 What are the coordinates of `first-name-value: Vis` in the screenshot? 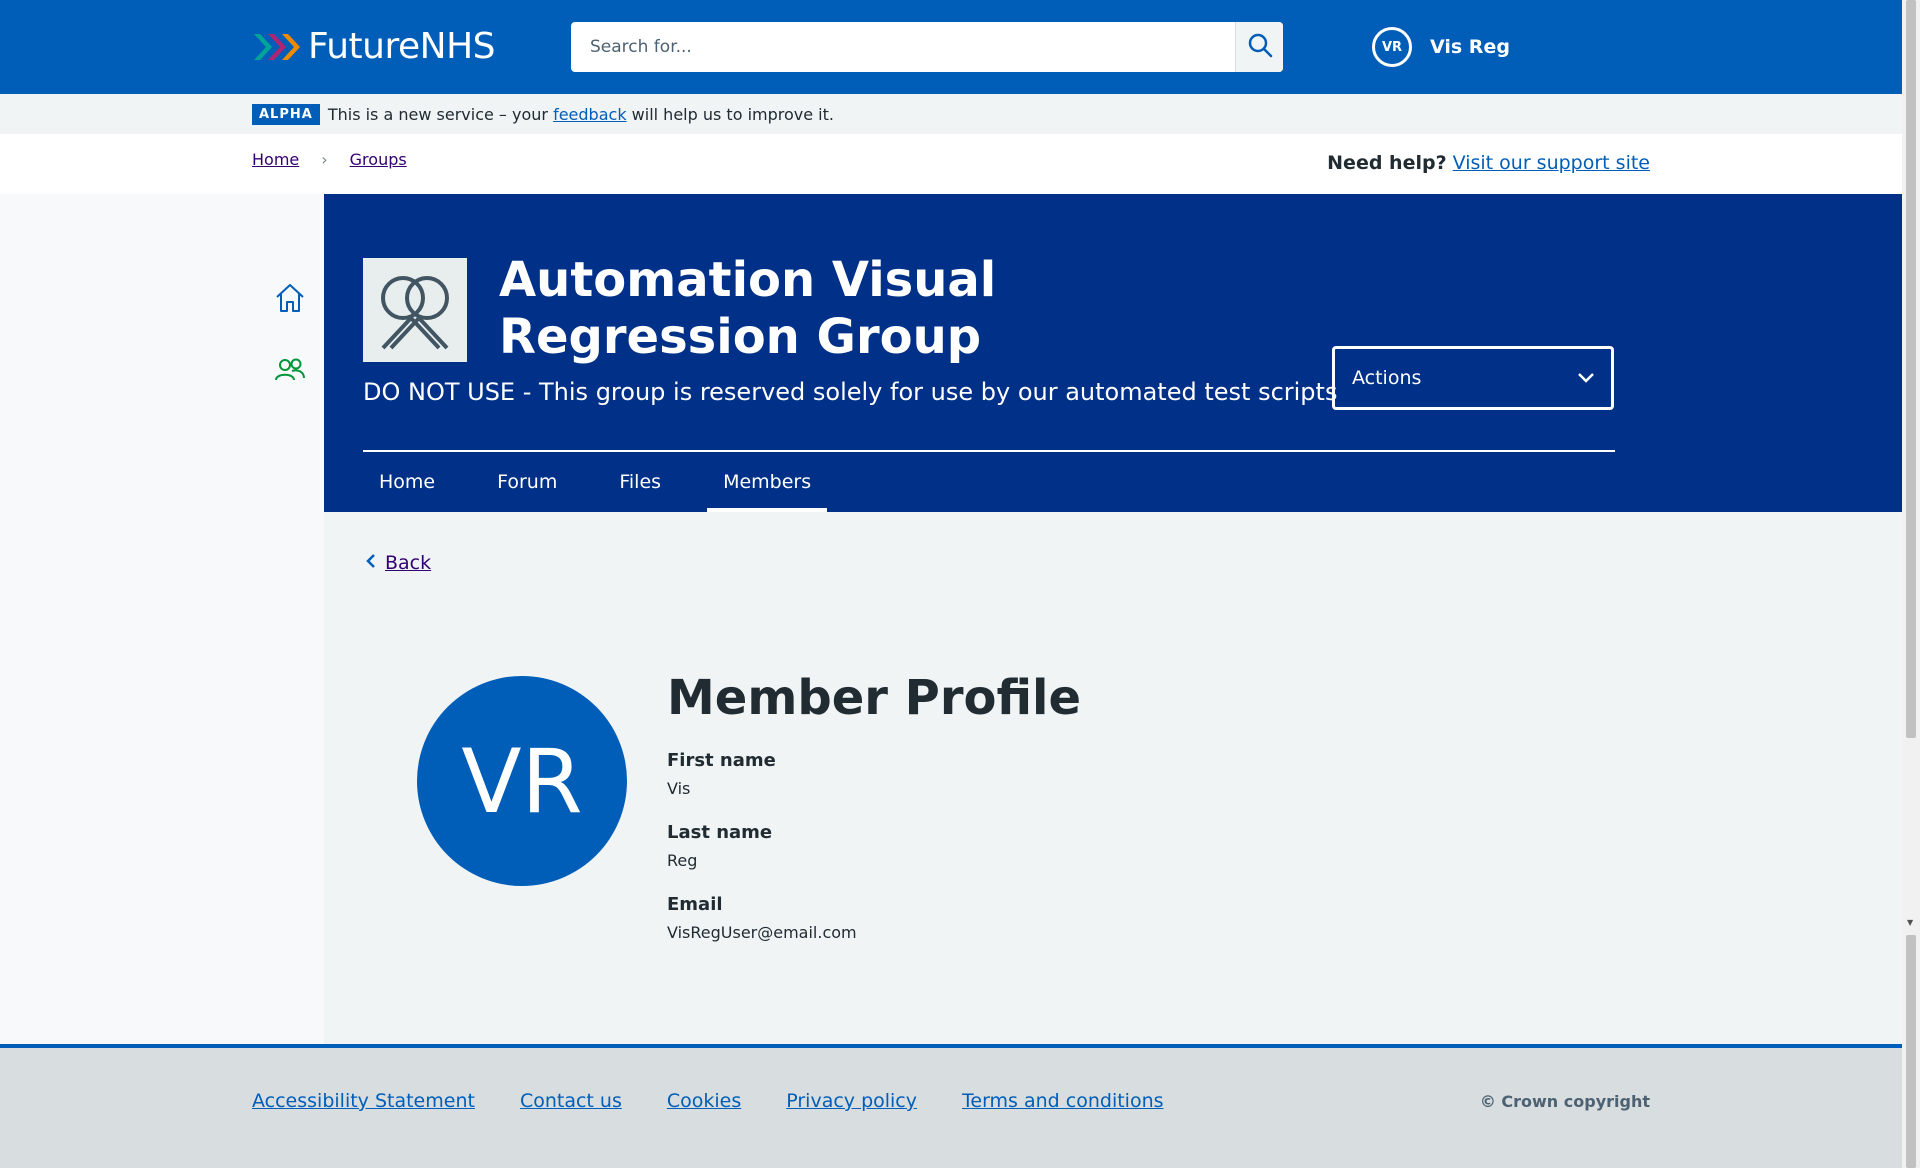 It's located at (679, 788).